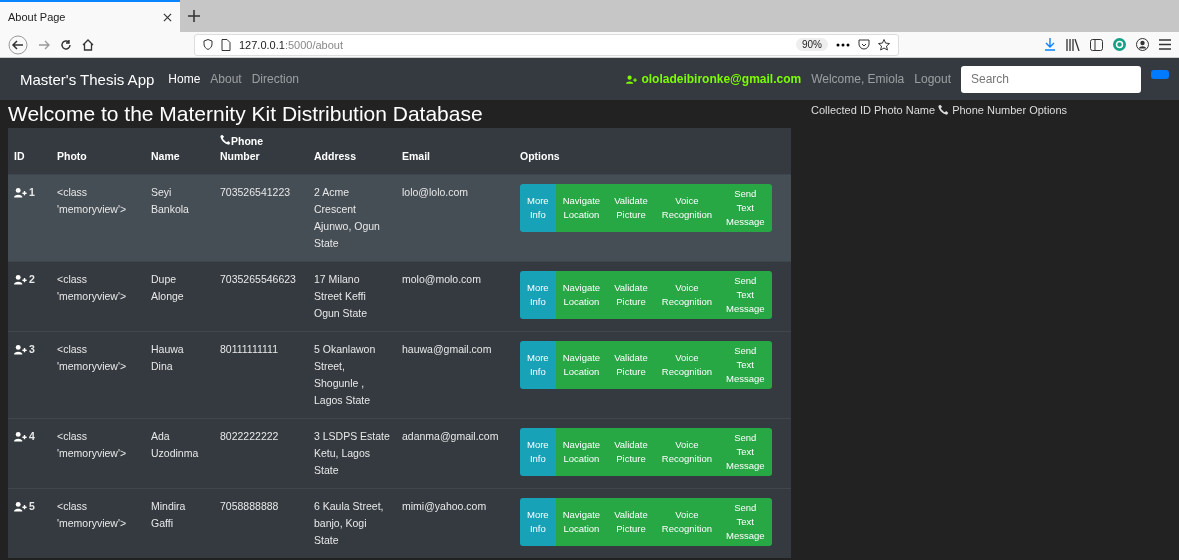 This screenshot has width=1179, height=560. Describe the element at coordinates (873, 110) in the screenshot. I see `side-text: Collected ID Photo Name` at that location.